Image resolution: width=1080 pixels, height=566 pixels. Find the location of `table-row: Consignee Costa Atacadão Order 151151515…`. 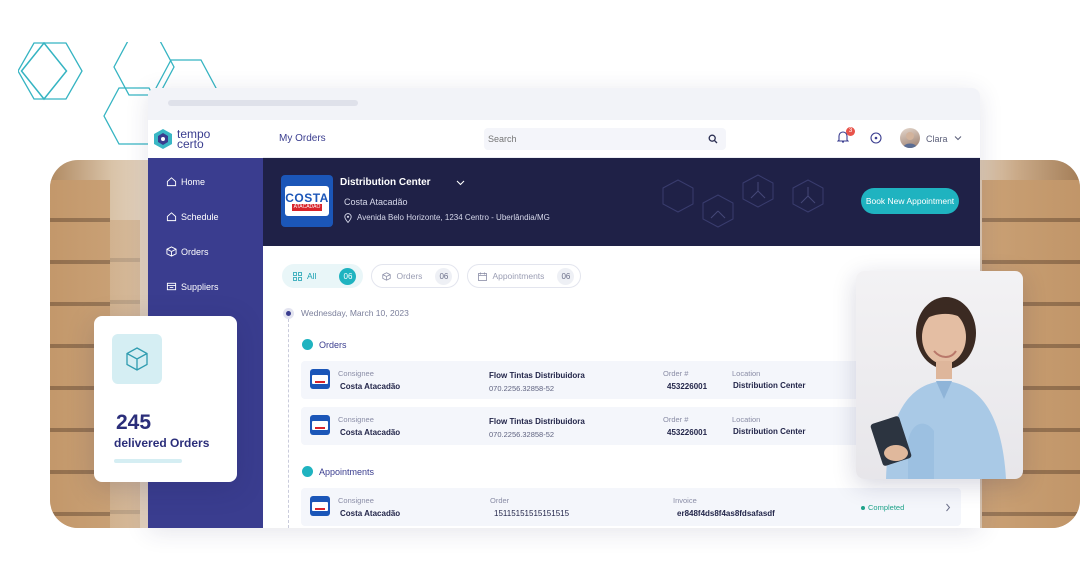

table-row: Consignee Costa Atacadão Order 151151515… is located at coordinates (631, 507).